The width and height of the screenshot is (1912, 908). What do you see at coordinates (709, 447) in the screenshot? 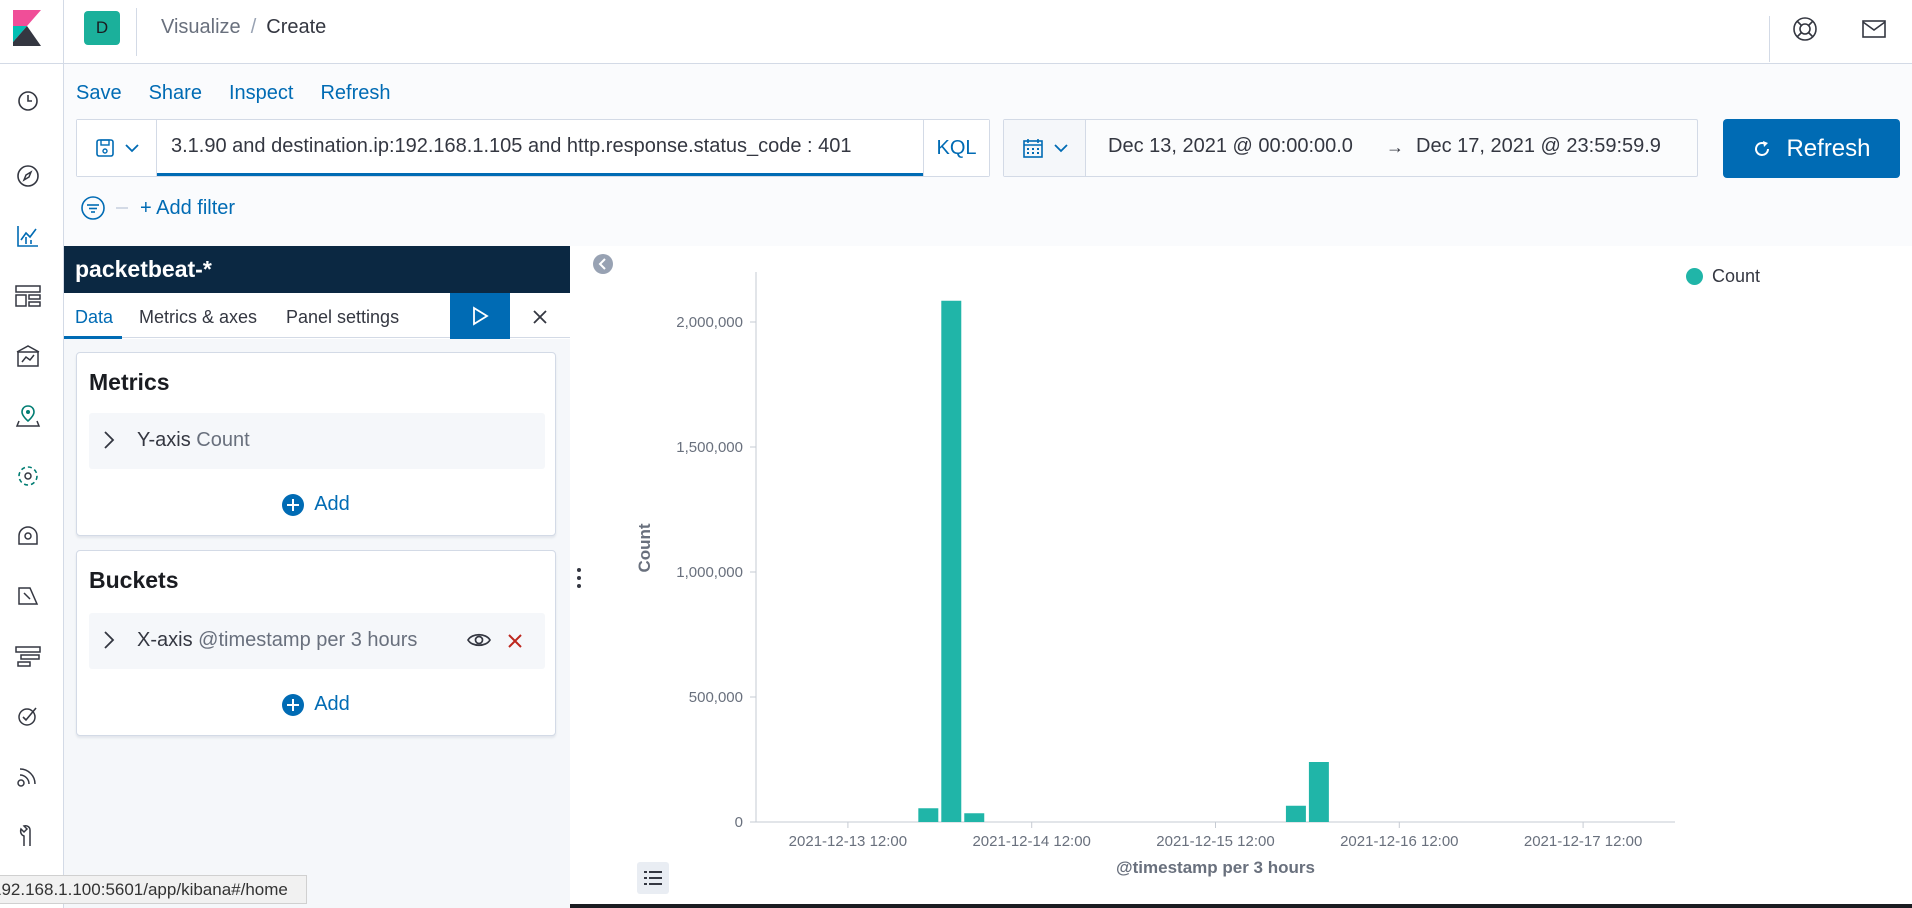
I see `y-tick-label: 1,500,000` at bounding box center [709, 447].